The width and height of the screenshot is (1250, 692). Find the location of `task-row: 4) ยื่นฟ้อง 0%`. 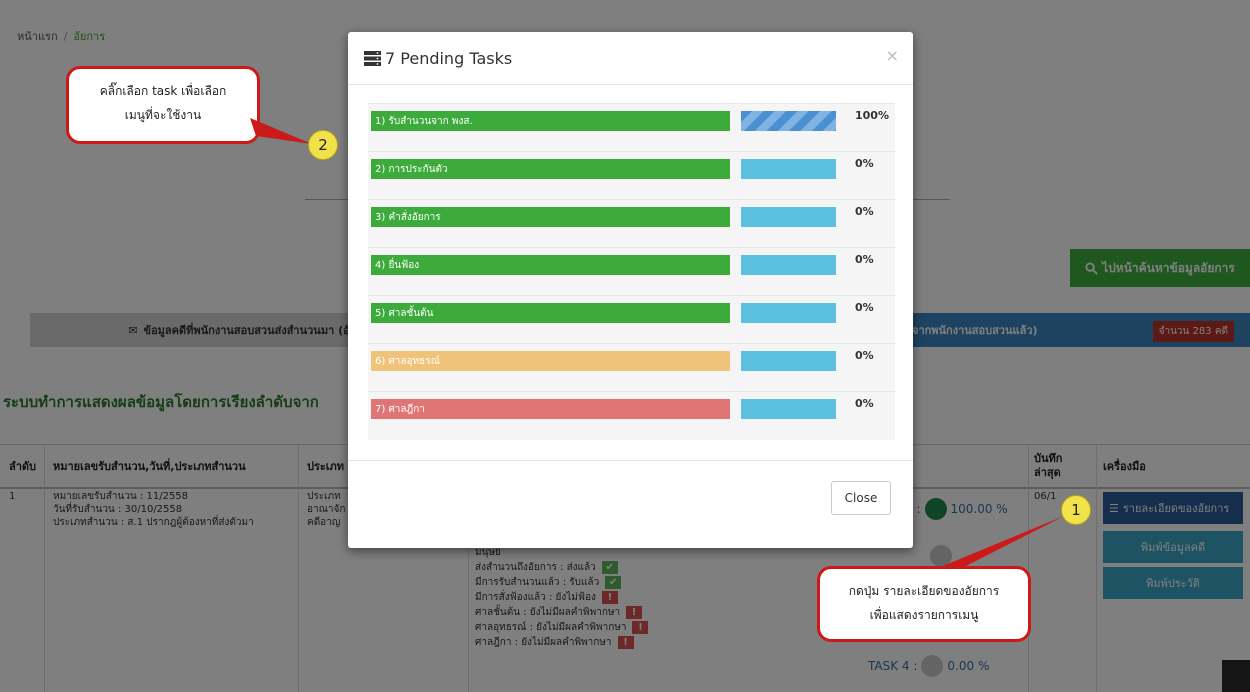

task-row: 4) ยื่นฟ้อง 0% is located at coordinates (631, 271).